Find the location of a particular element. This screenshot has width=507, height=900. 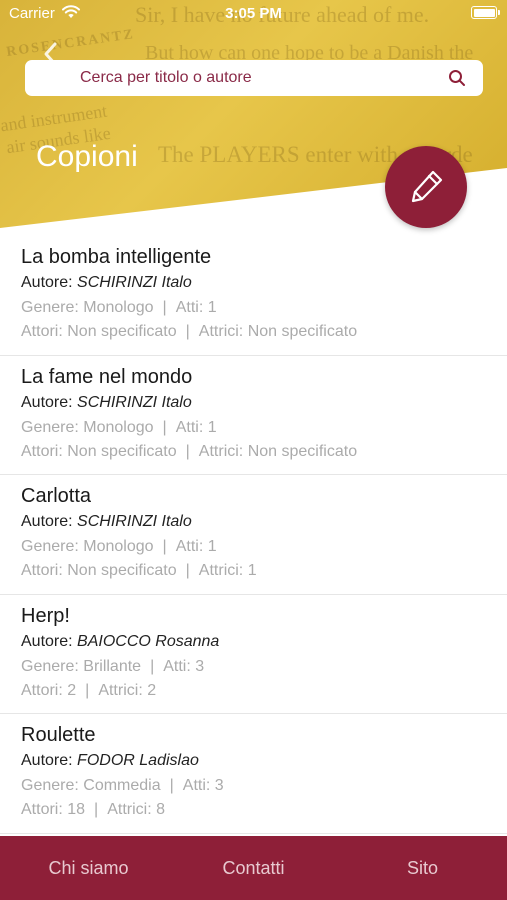

script-genre-acts: Genere: Brillante | Atti: 3 is located at coordinates (112, 667).